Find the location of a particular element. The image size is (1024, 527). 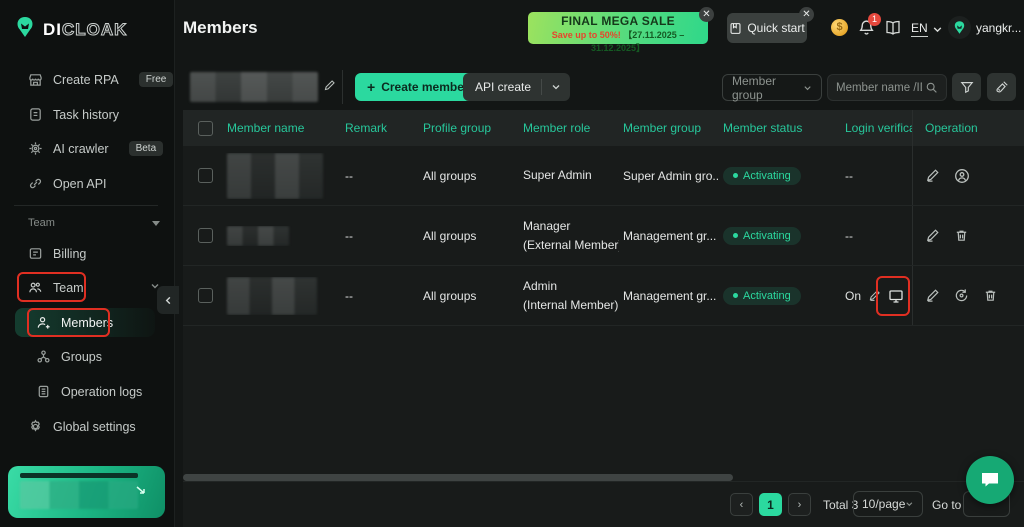

coin-icon: $ is located at coordinates (839, 27).